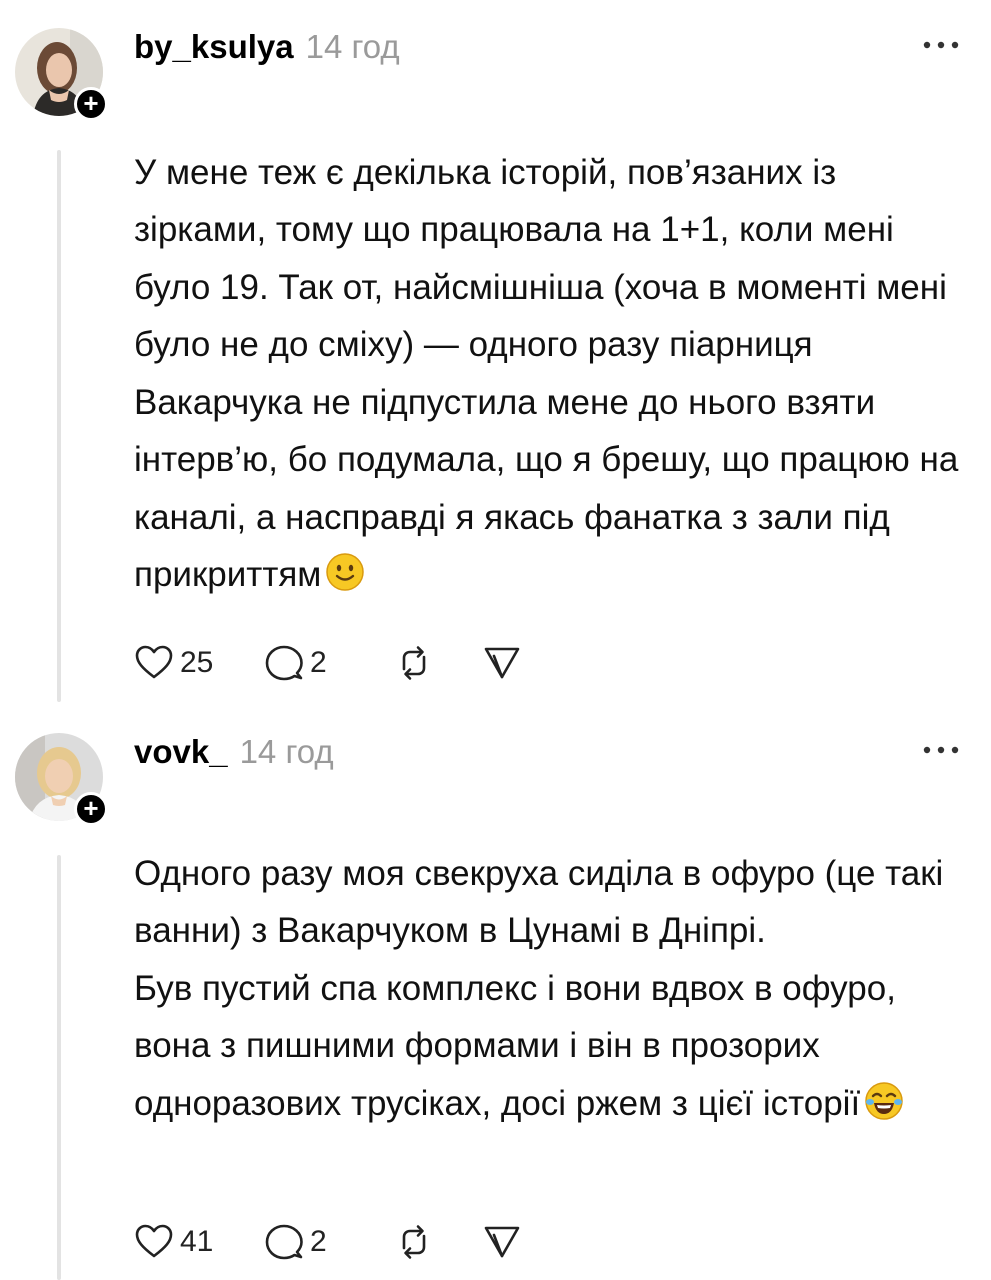  What do you see at coordinates (181, 752) in the screenshot?
I see `username: vovk_` at bounding box center [181, 752].